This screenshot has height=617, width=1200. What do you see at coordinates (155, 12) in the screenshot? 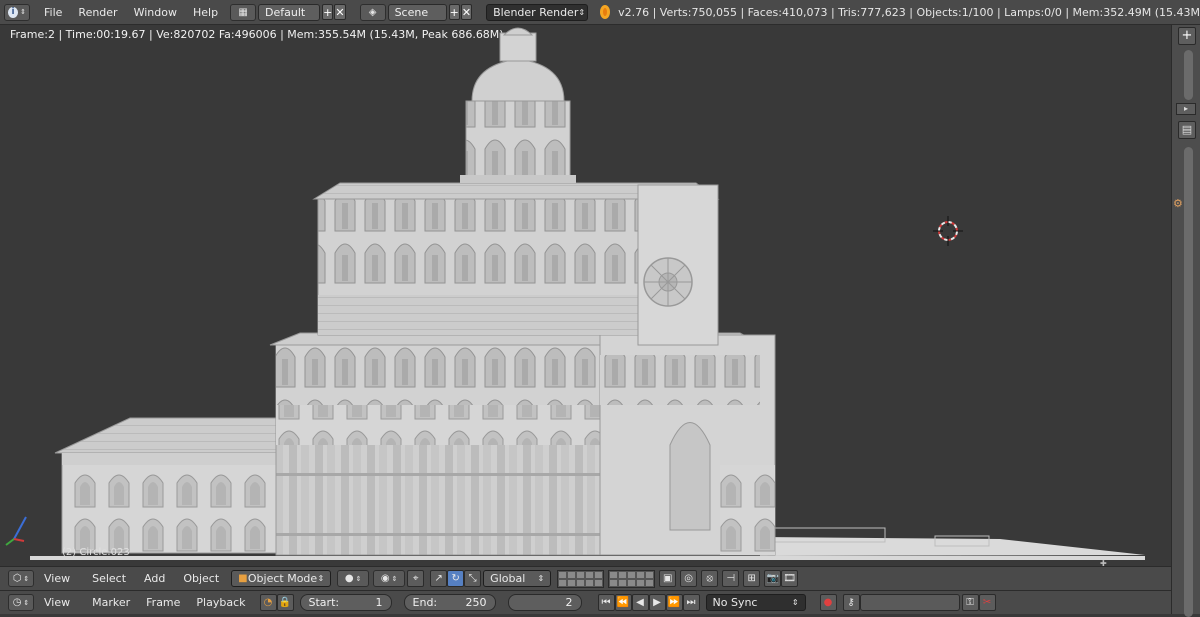
I see `menu-window: Window` at bounding box center [155, 12].